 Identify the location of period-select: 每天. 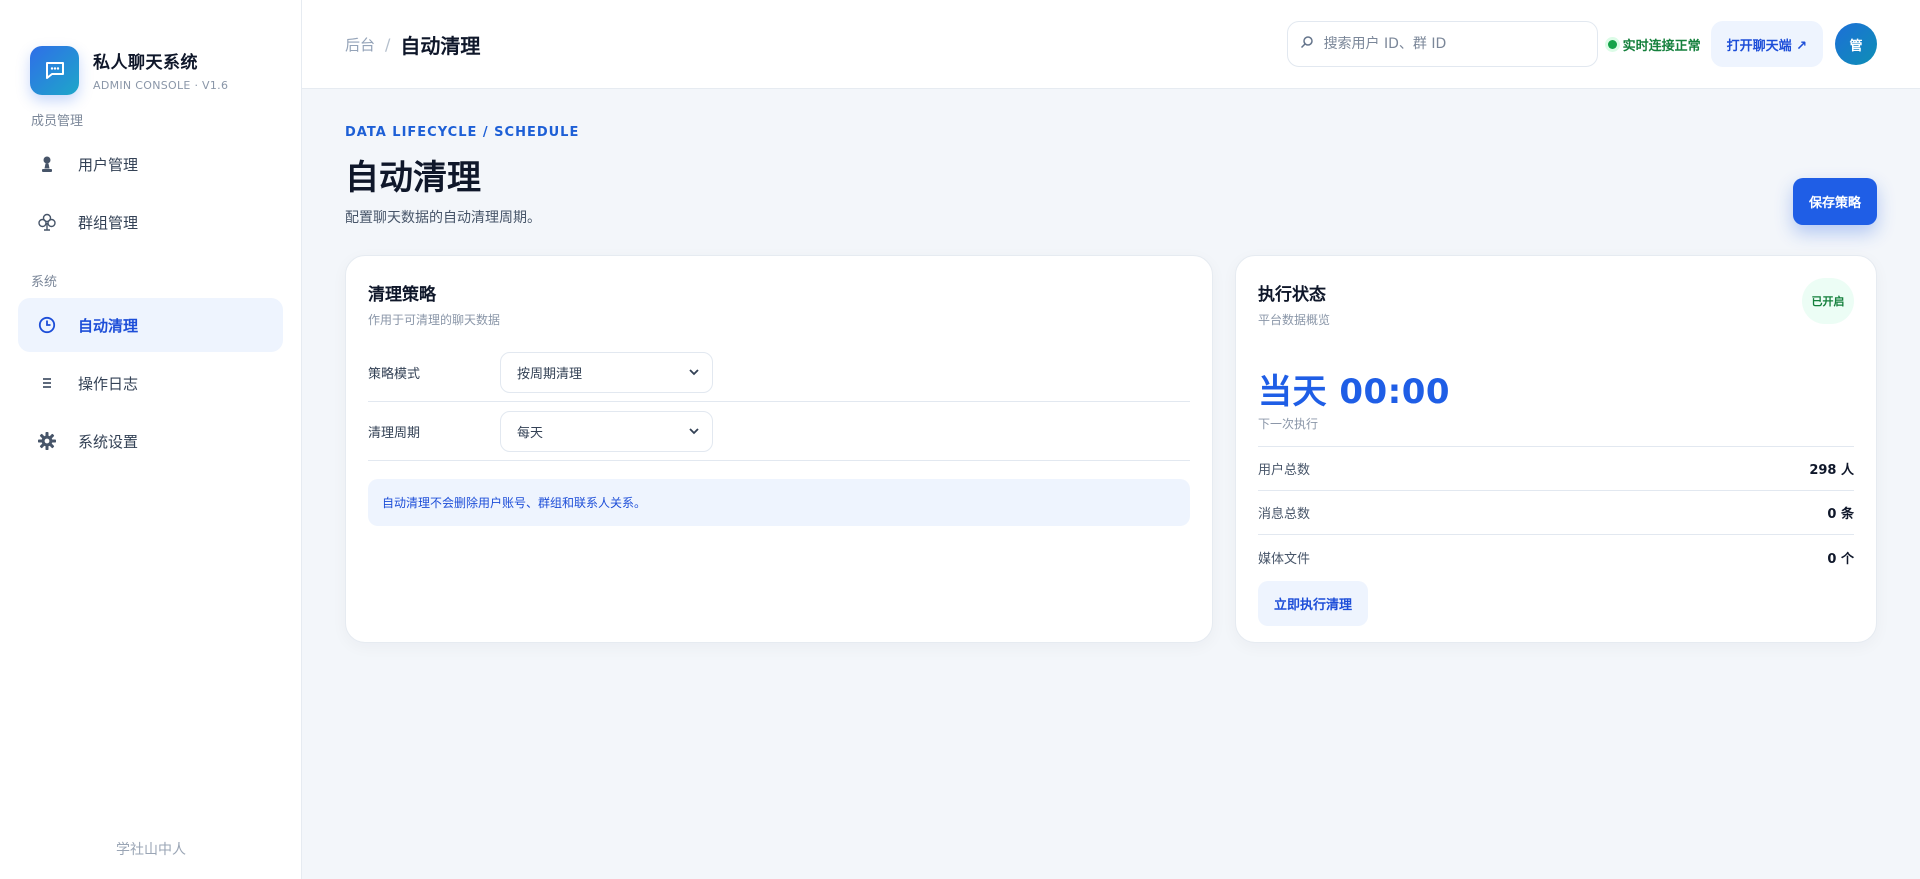
(606, 431).